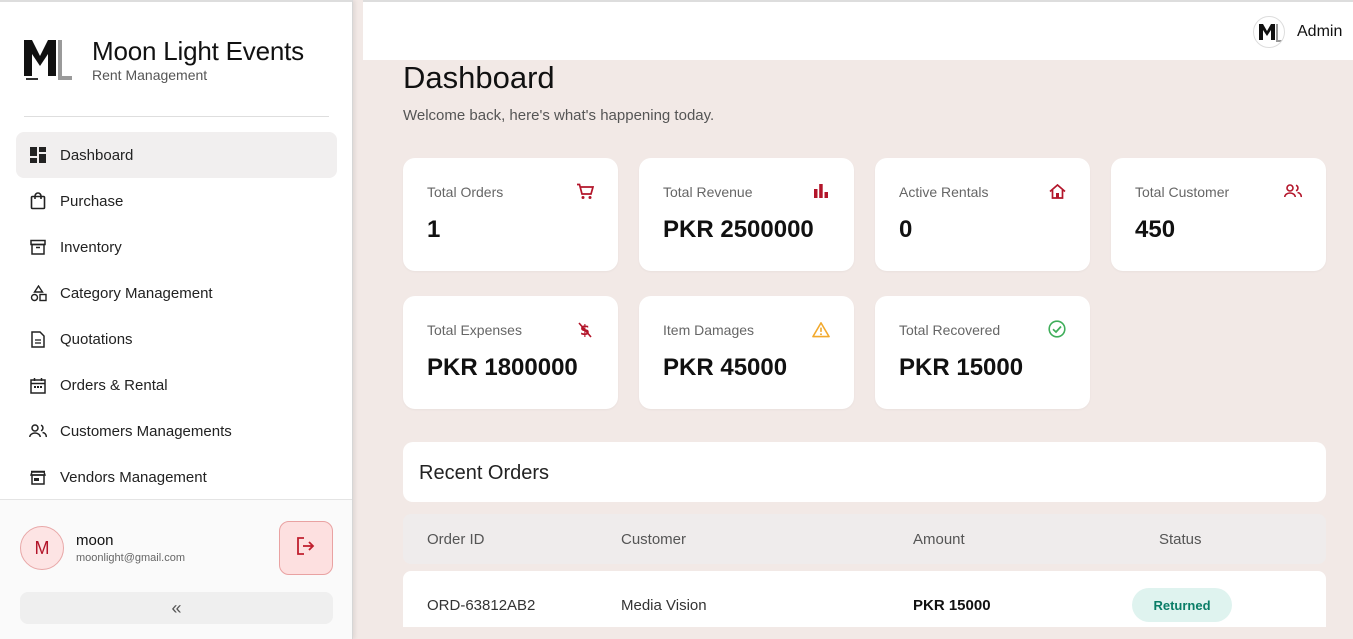 The image size is (1353, 639). Describe the element at coordinates (708, 192) in the screenshot. I see `stat-label: Total Revenue` at that location.